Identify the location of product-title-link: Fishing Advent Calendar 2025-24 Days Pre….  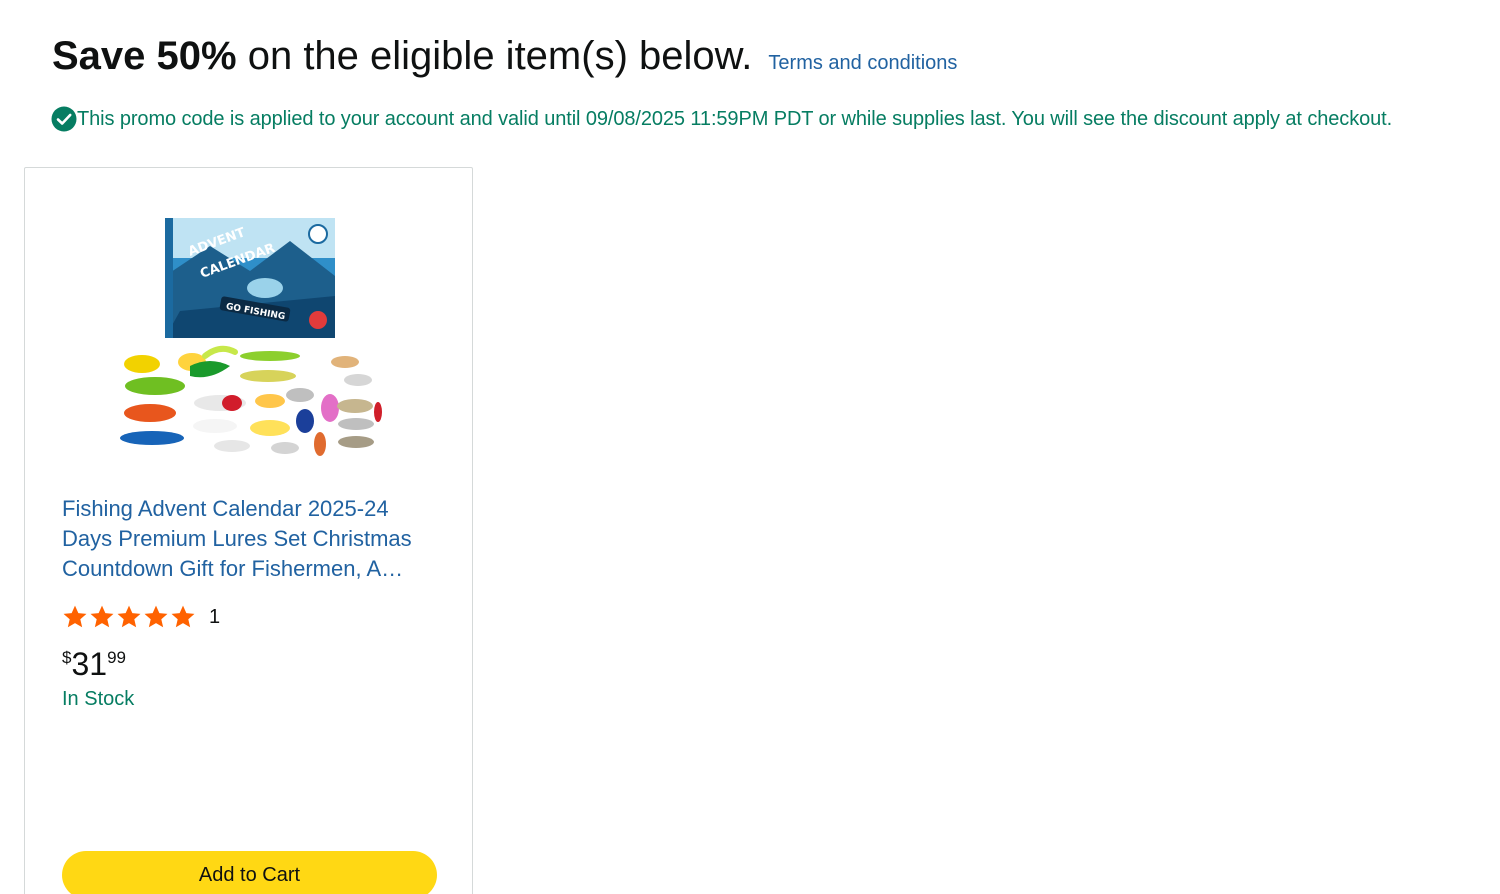
(250, 539).